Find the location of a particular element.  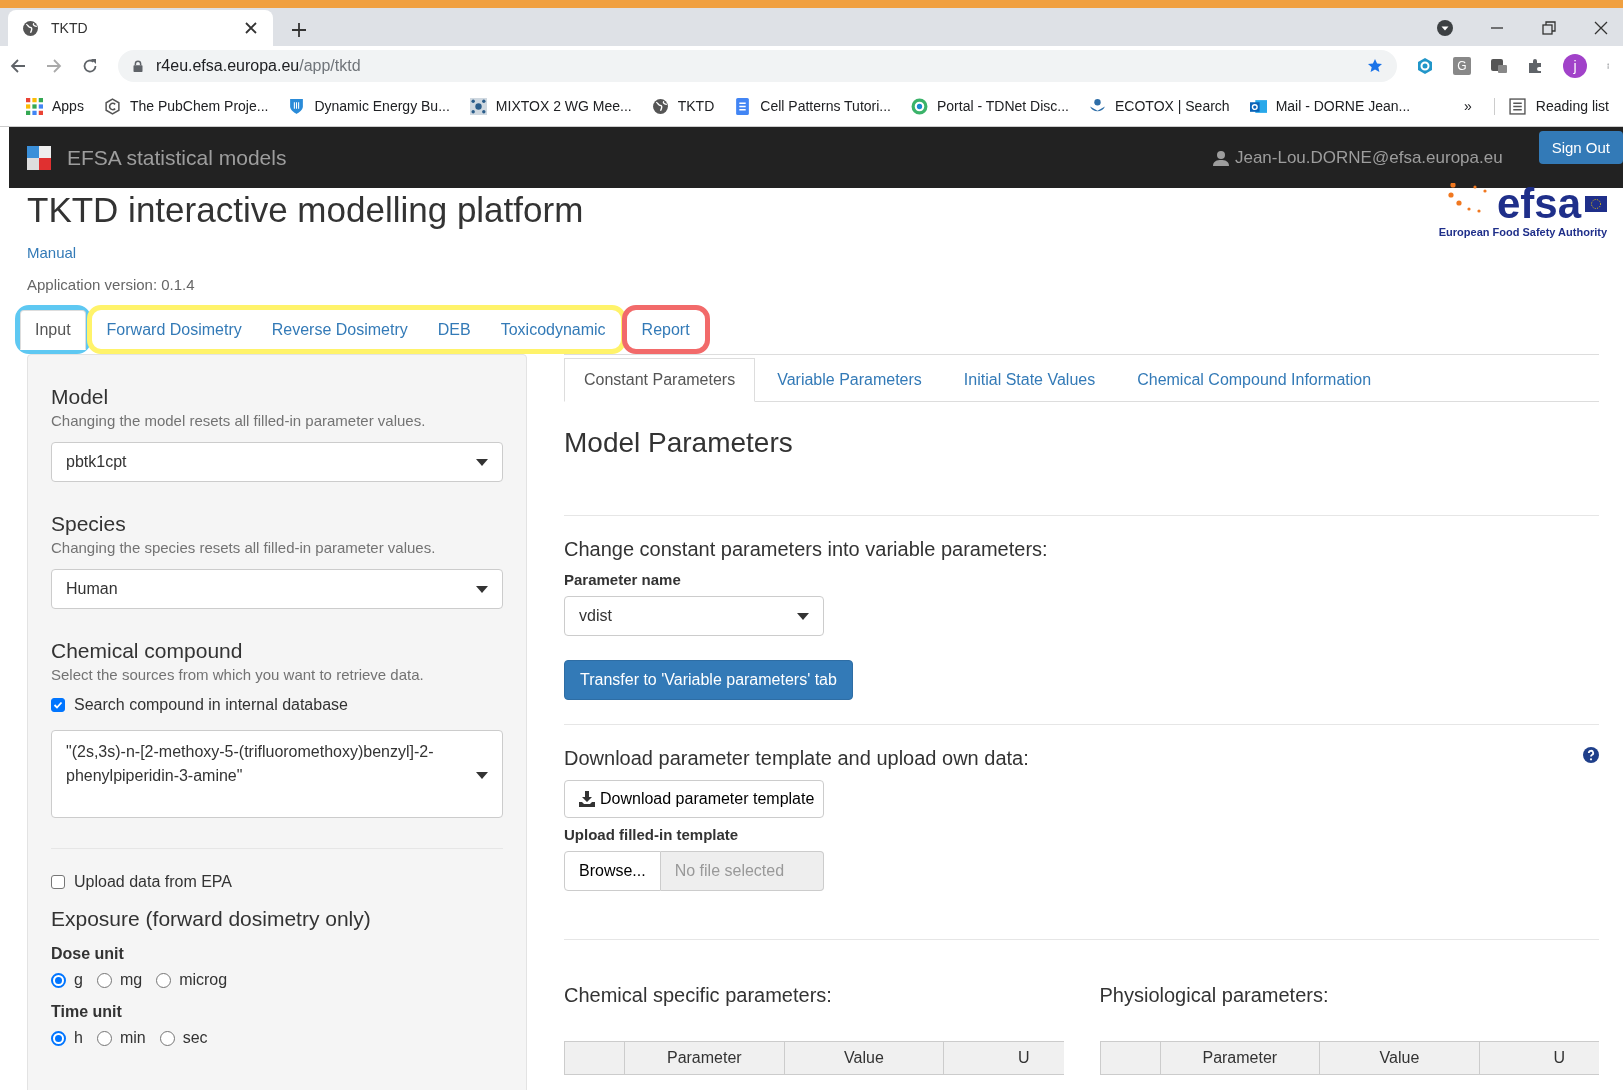

tab: Toxicodynamic is located at coordinates (553, 330).